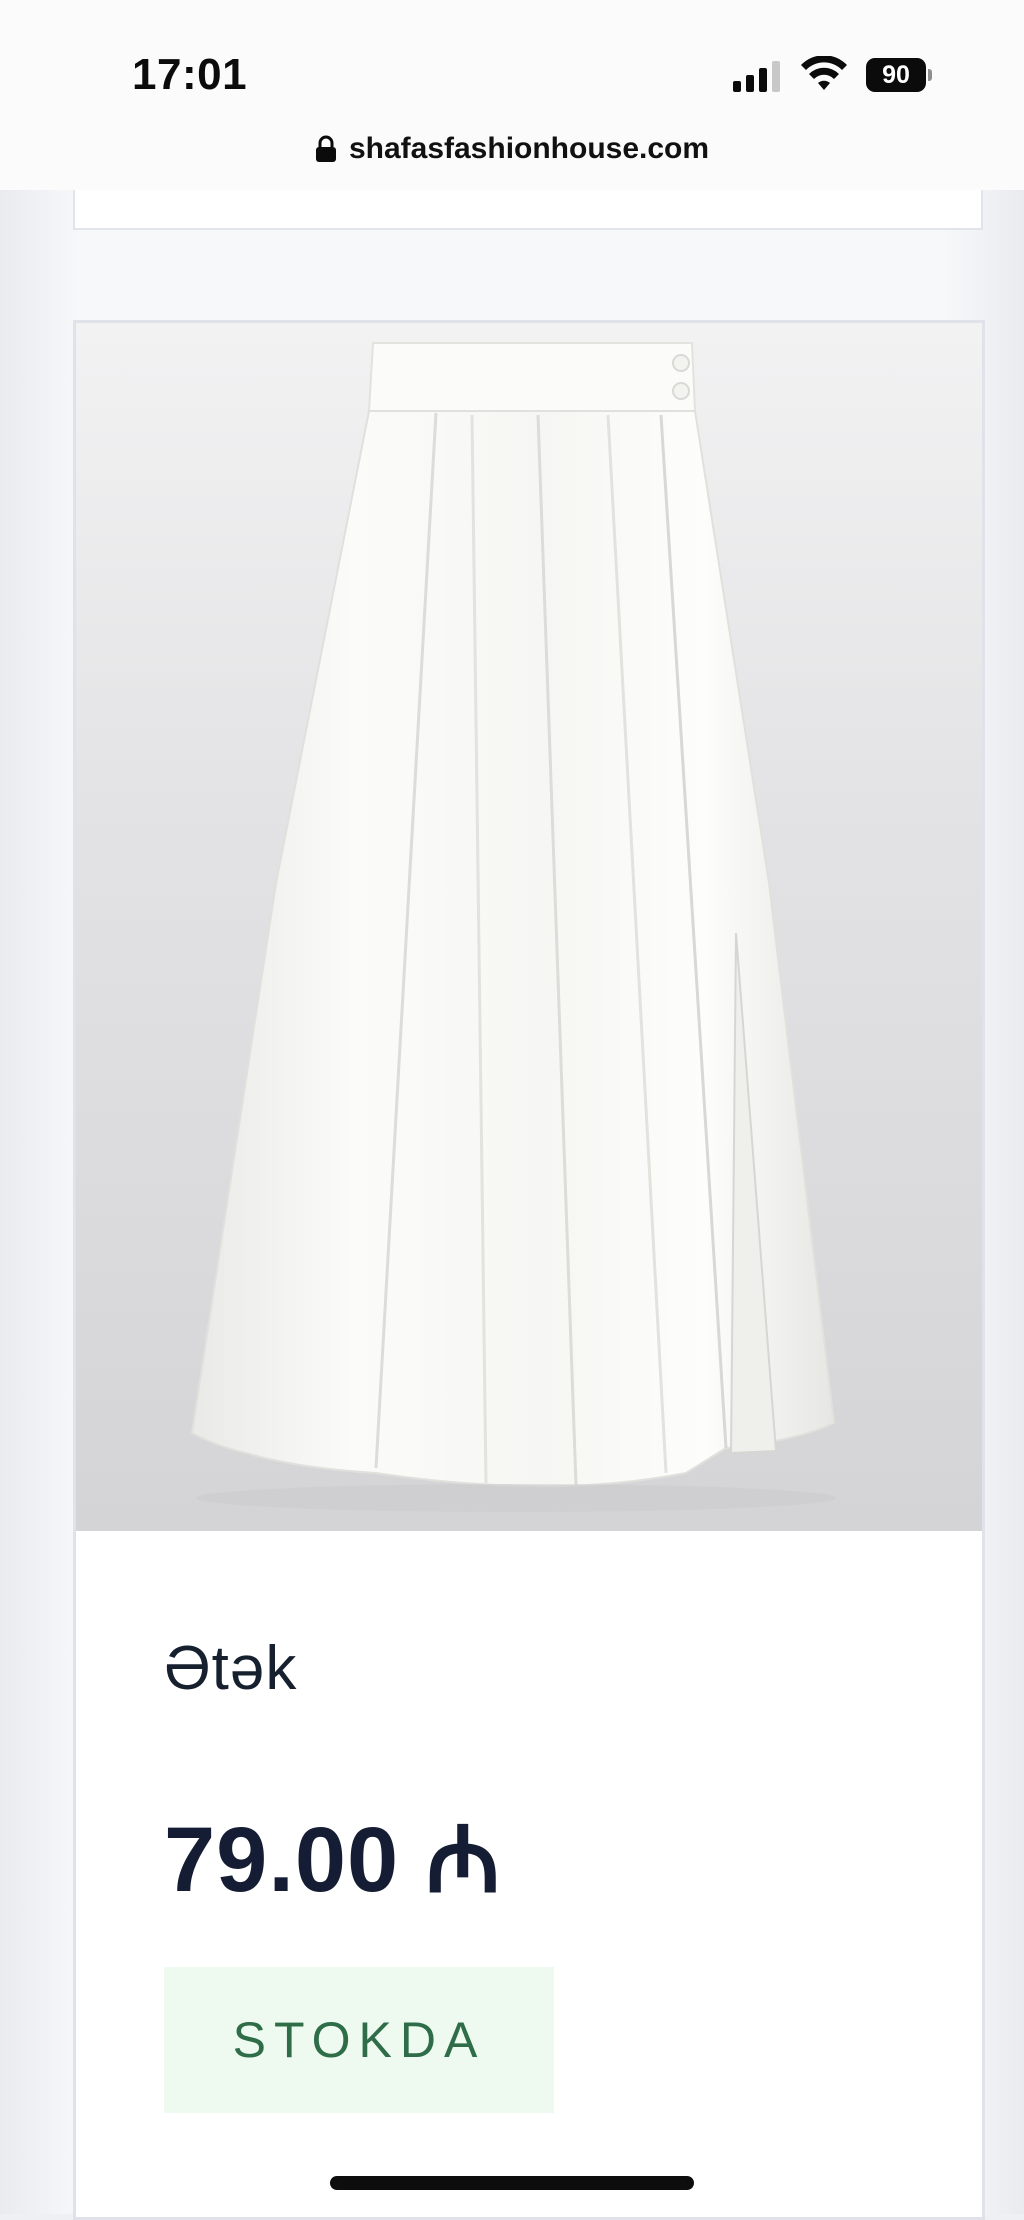 This screenshot has width=1024, height=2220. I want to click on lock-icon, so click(325, 148).